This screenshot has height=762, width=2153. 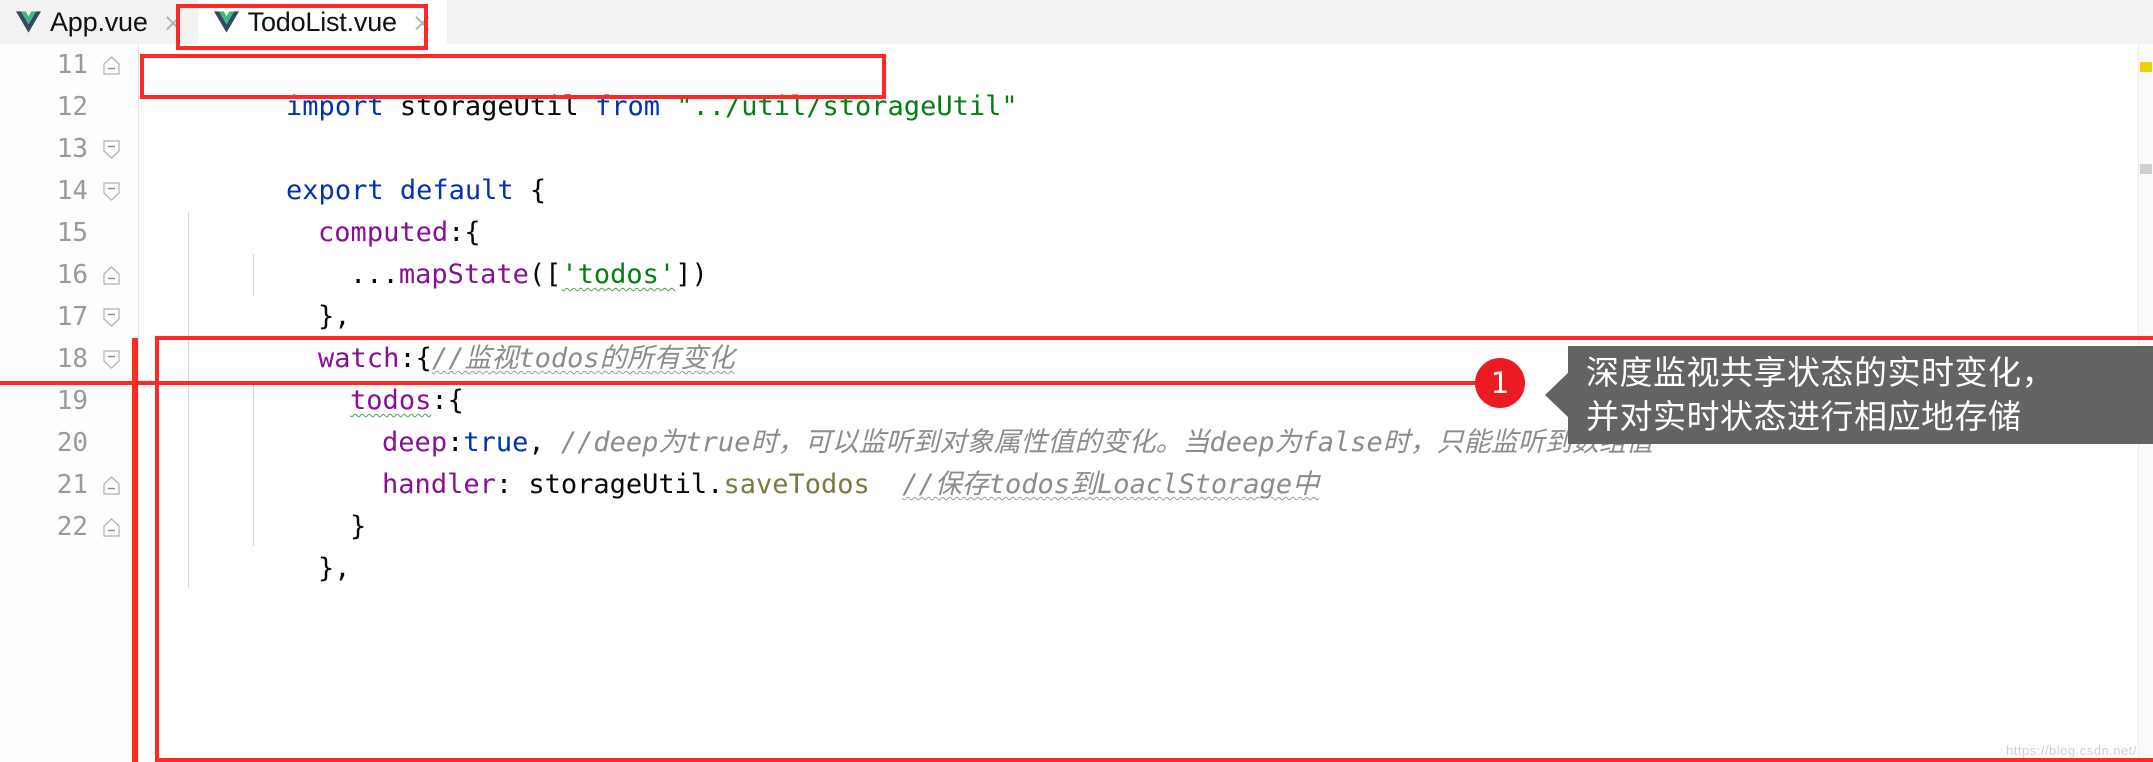 I want to click on token-brace: },, so click(x=334, y=568).